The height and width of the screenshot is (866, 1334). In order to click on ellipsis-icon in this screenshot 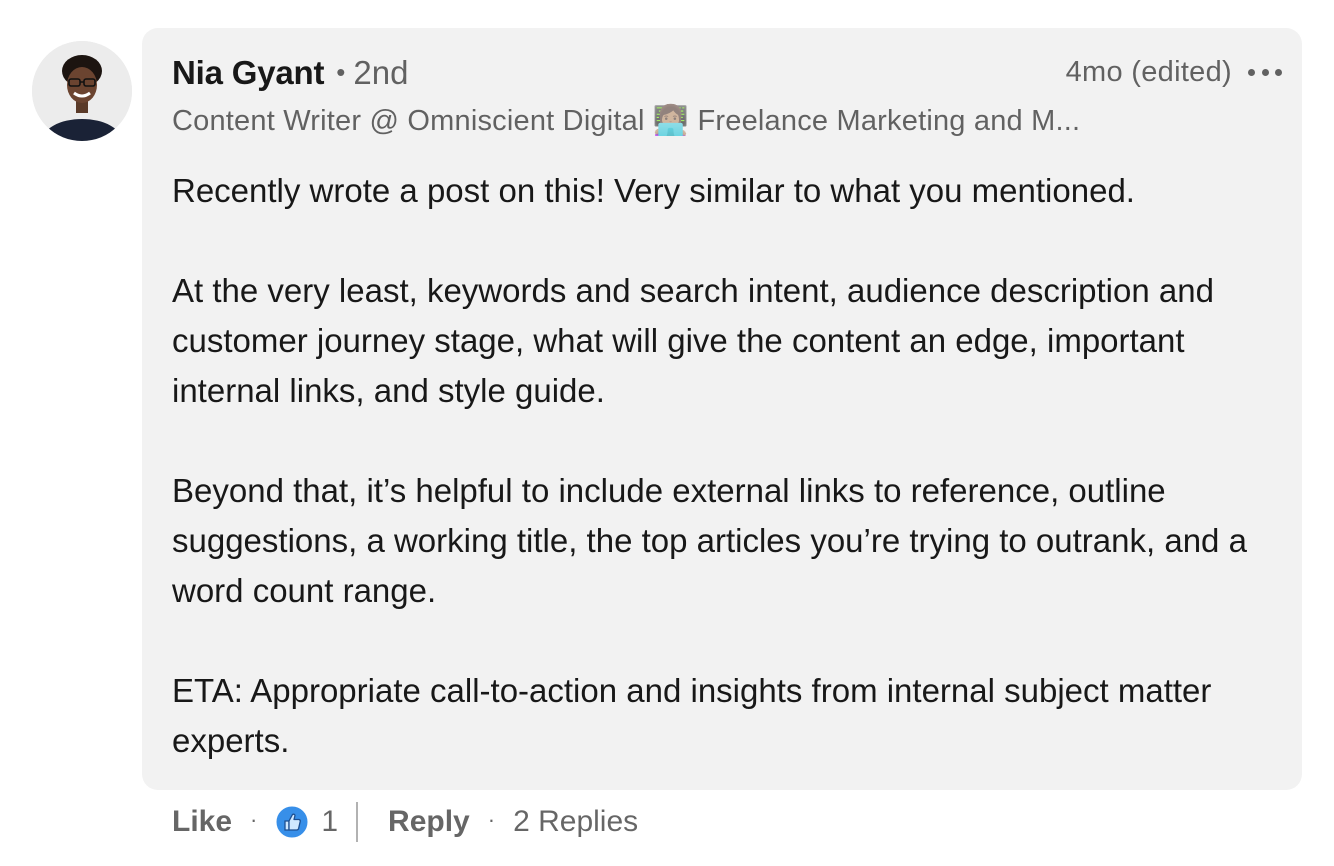, I will do `click(1265, 73)`.